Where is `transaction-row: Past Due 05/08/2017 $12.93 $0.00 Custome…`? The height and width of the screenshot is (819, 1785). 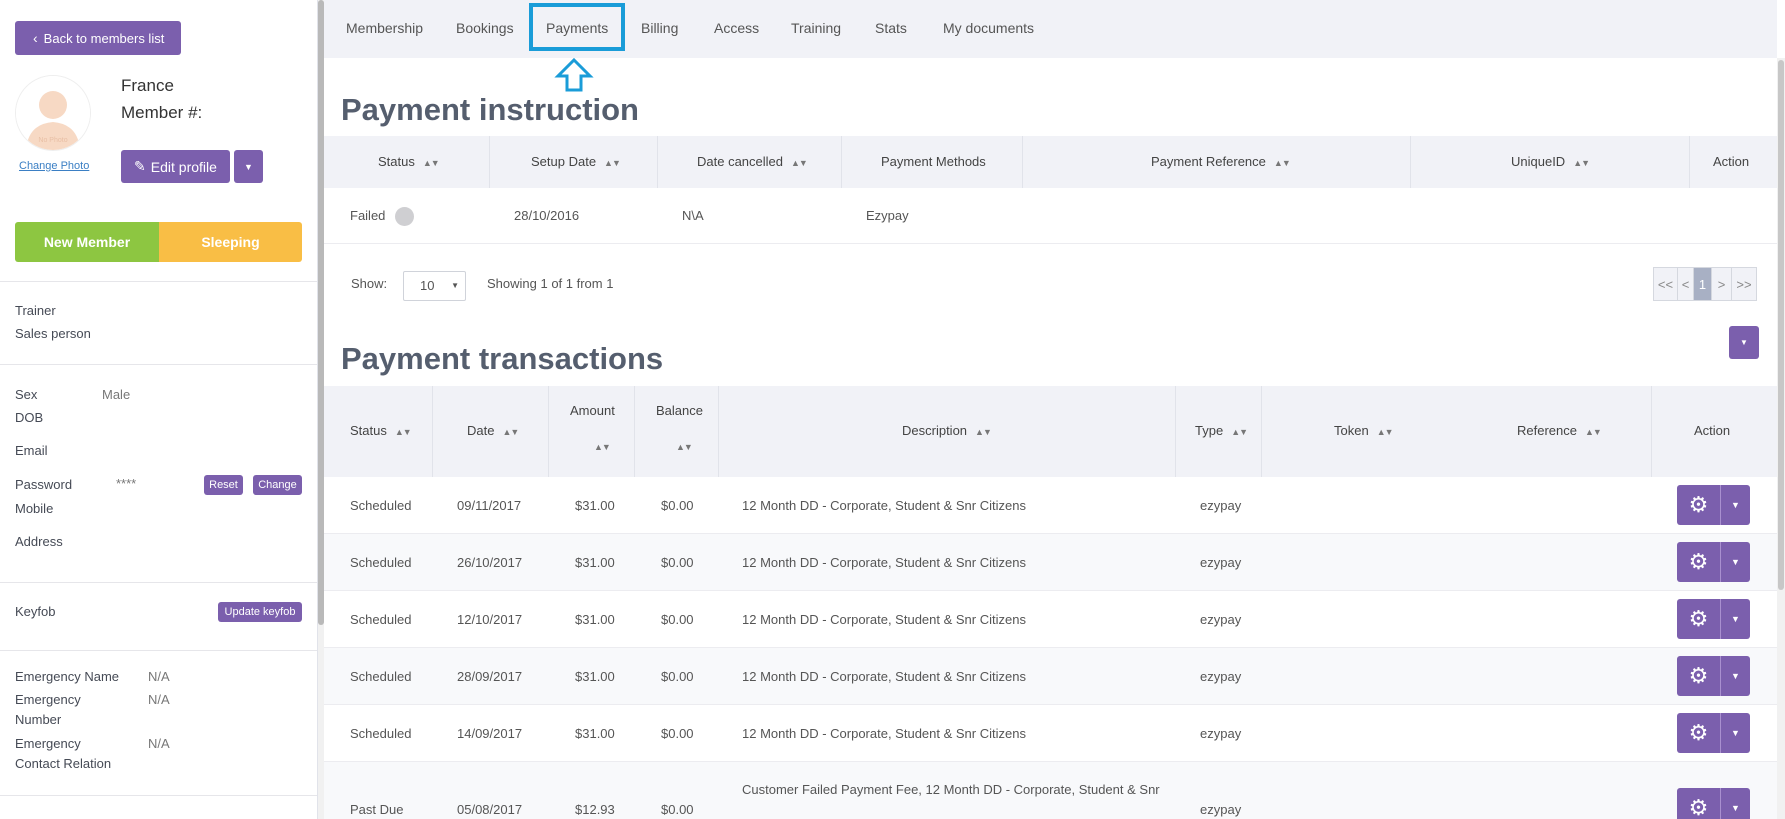
transaction-row: Past Due 05/08/2017 $12.93 $0.00 Custome… is located at coordinates (1050, 790).